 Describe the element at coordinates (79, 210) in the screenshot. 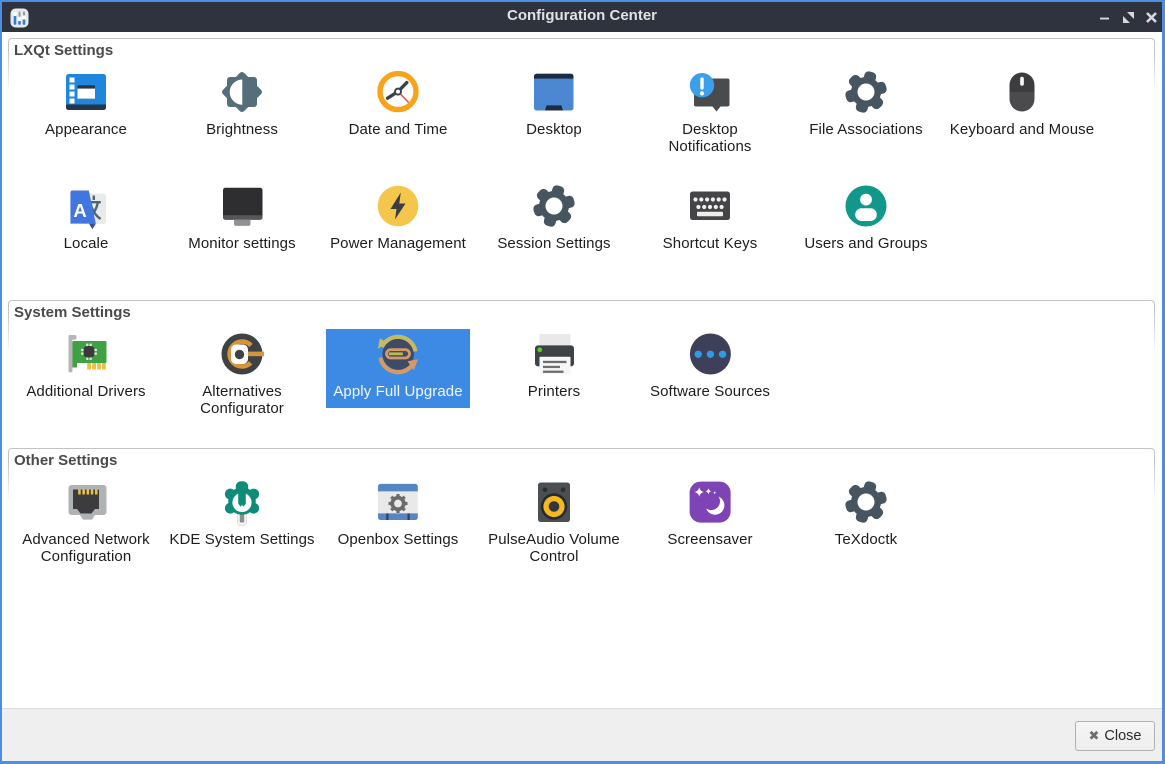

I see `svg-text: A` at that location.